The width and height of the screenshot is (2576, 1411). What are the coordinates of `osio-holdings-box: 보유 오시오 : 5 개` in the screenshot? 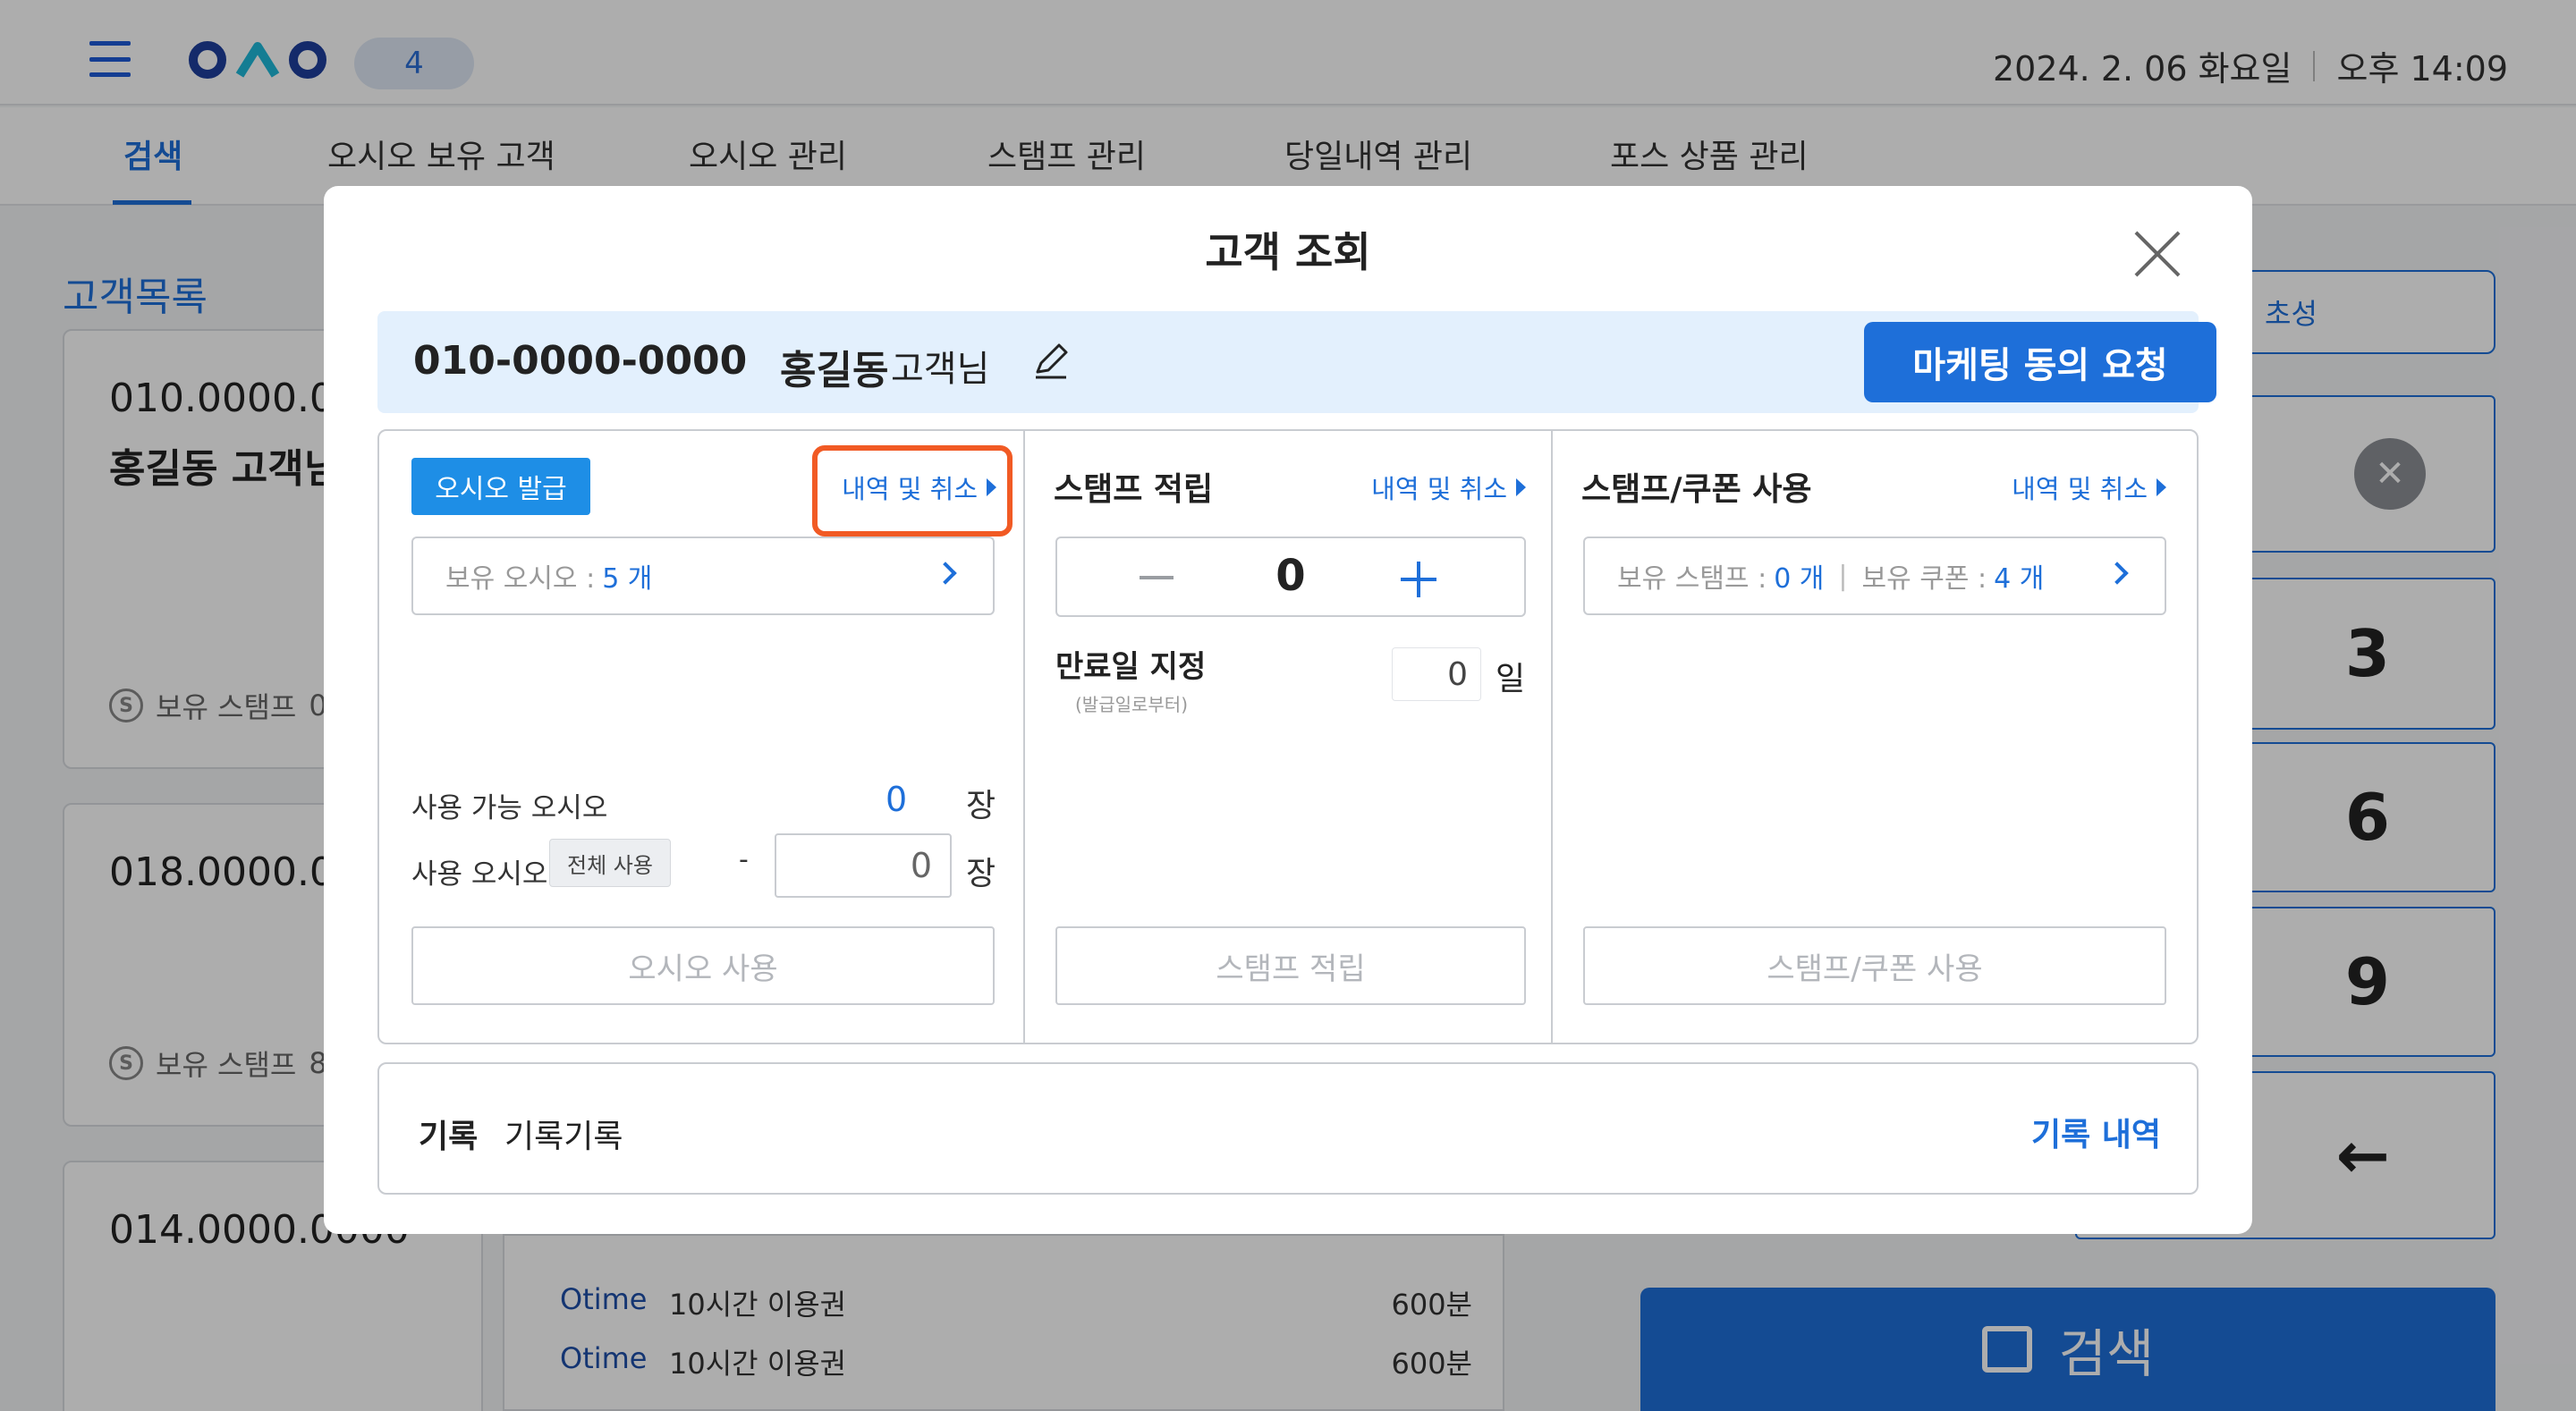 It's located at (703, 576).